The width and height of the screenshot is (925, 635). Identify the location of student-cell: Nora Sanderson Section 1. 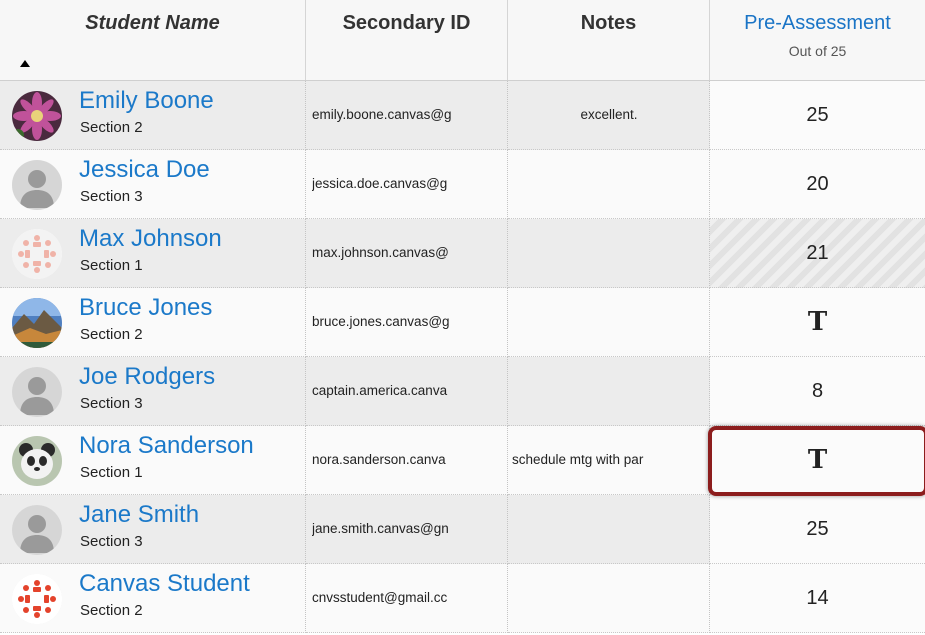
(153, 460).